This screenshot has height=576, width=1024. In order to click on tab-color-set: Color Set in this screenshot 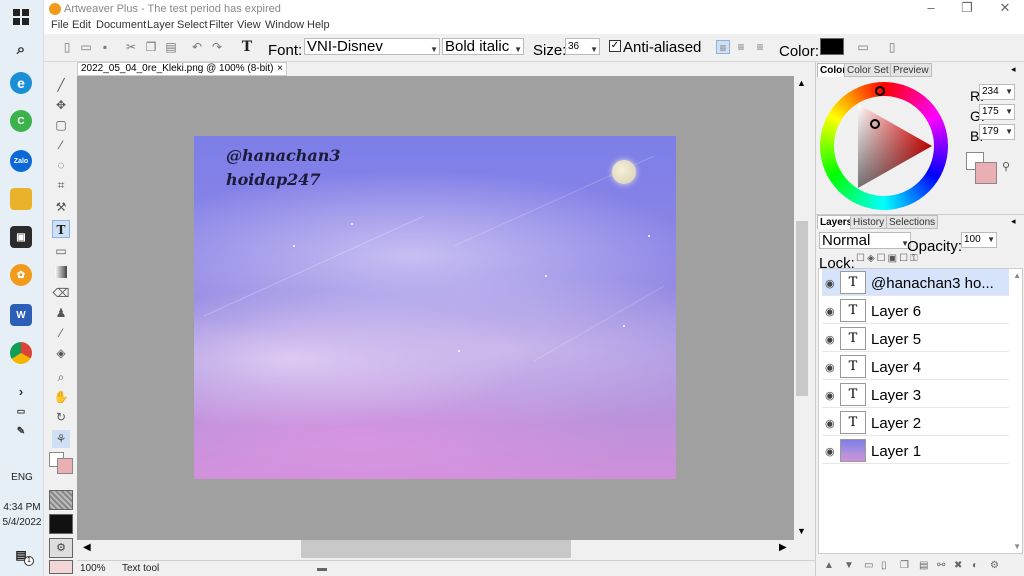, I will do `click(868, 70)`.